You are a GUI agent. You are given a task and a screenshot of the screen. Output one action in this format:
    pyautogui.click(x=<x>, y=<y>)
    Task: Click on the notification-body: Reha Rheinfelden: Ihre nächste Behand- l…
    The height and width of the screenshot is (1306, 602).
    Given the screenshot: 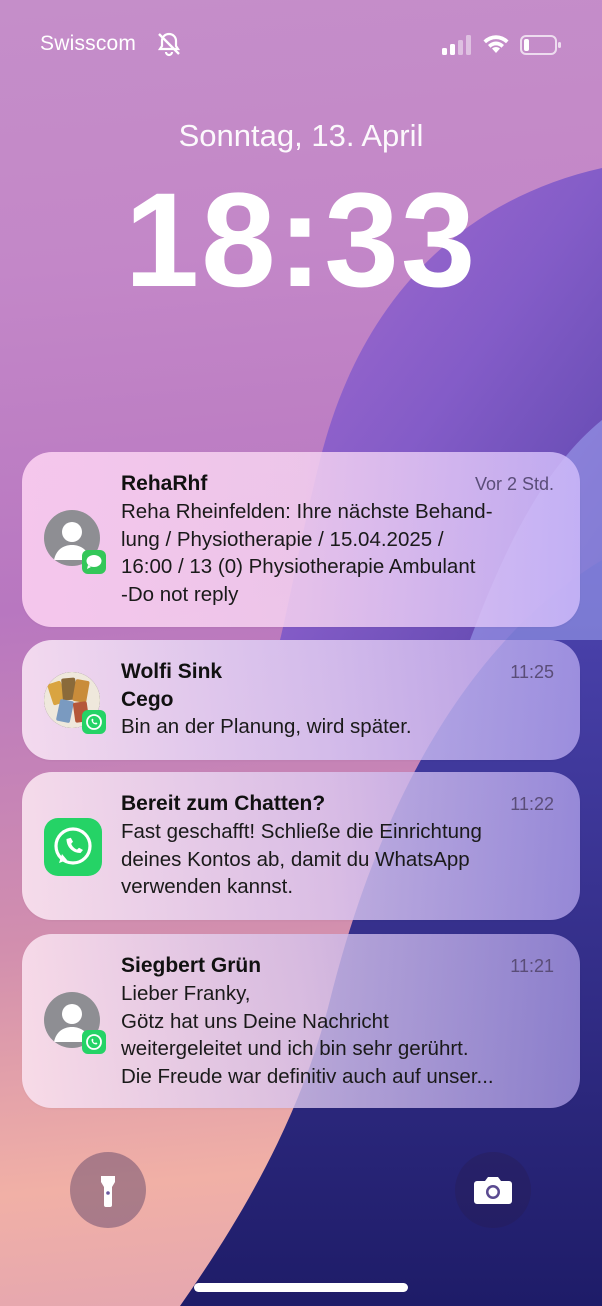 What is the action you would take?
    pyautogui.click(x=307, y=553)
    